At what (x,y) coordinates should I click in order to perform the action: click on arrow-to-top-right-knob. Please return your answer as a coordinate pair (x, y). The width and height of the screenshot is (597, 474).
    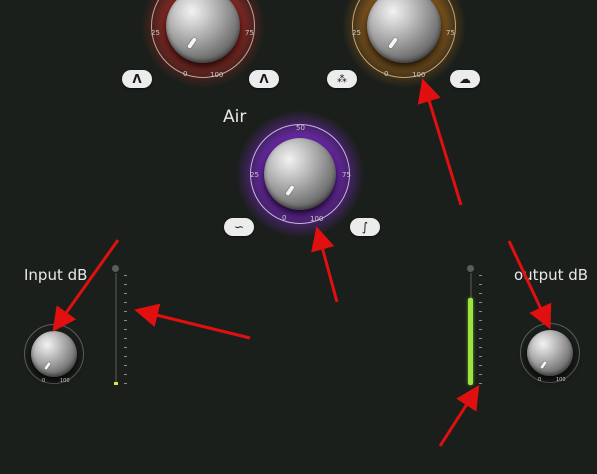
    Looking at the image, I should click on (440, 142).